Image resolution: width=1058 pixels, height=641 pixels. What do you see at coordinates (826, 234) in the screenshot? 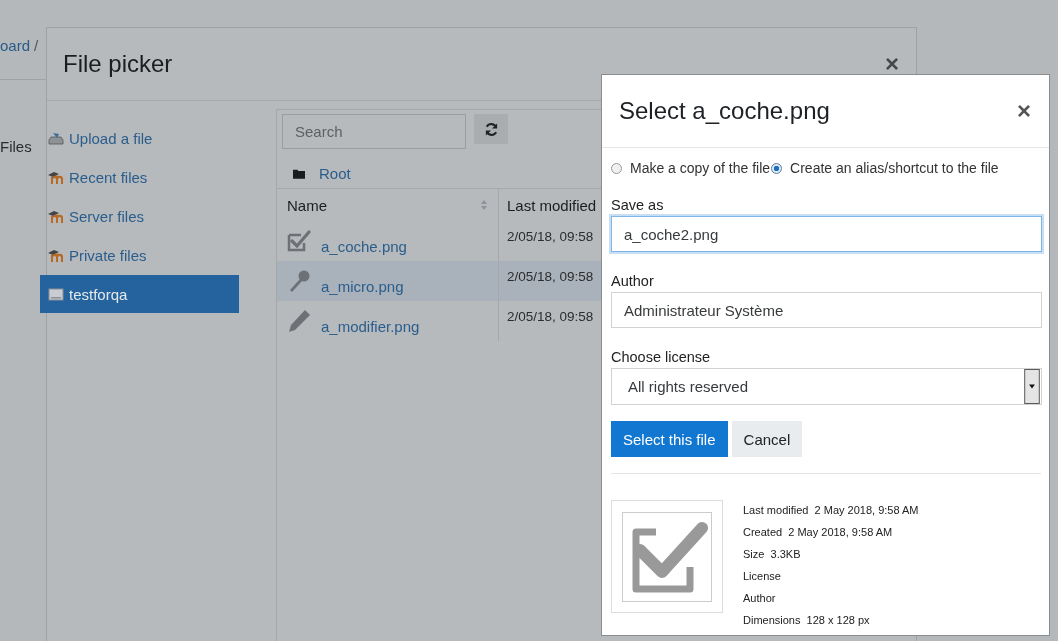
I see `save-as-field: a_coche2.png` at bounding box center [826, 234].